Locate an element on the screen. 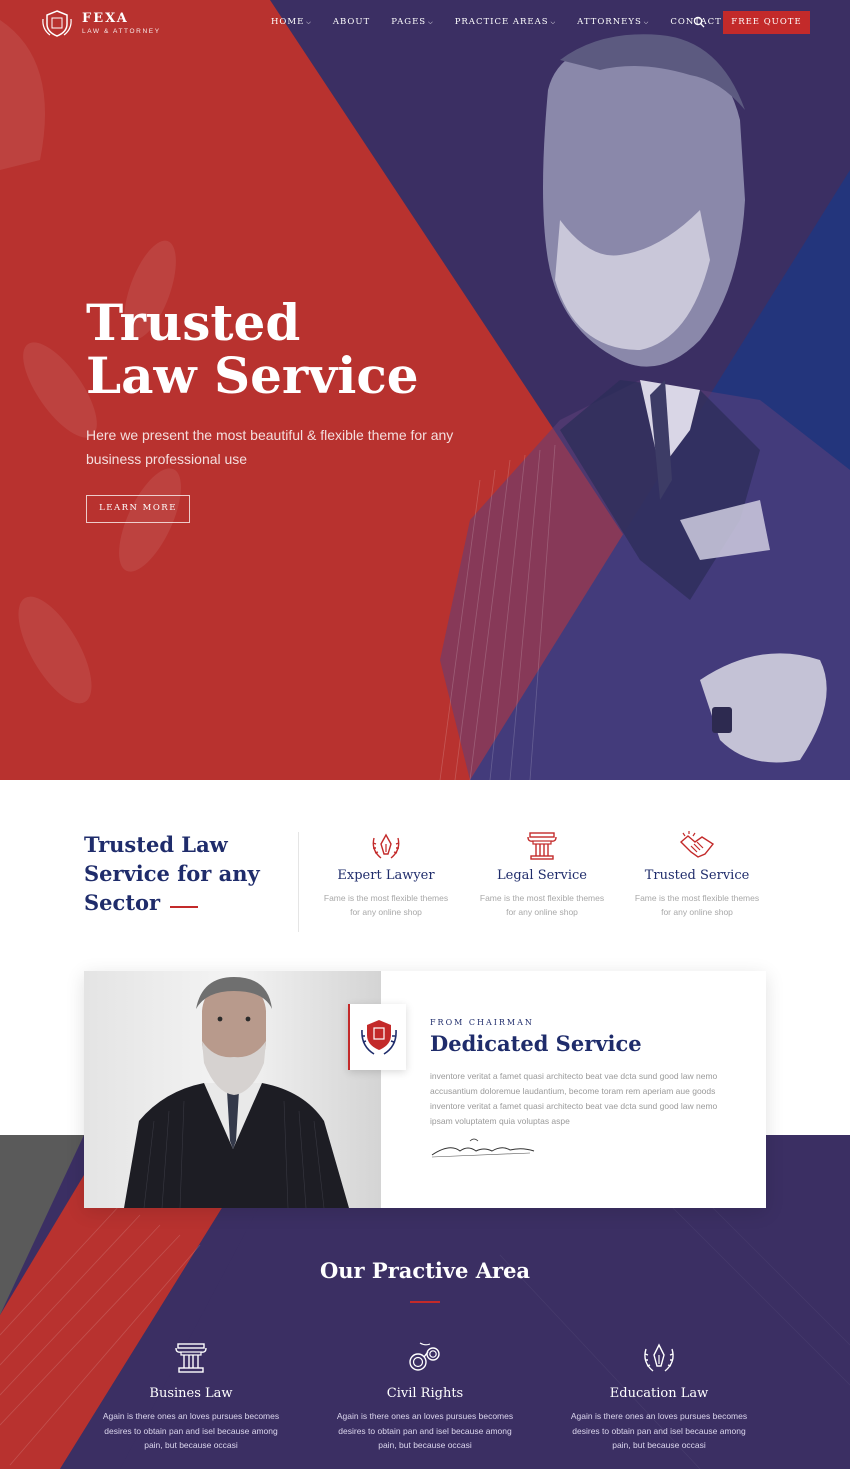 This screenshot has width=850, height=1469. feature-title: Legal Service is located at coordinates (542, 875).